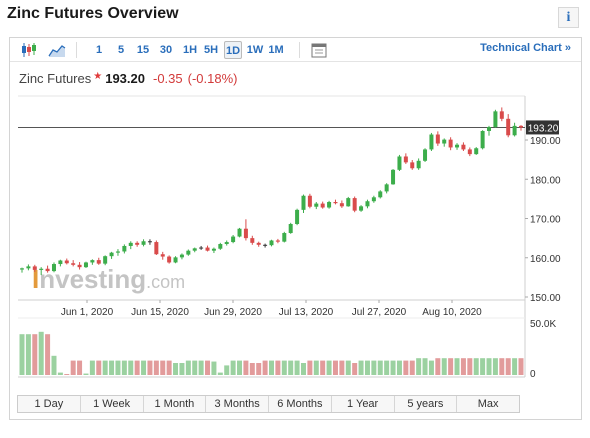 The width and height of the screenshot is (590, 438). Describe the element at coordinates (545, 180) in the screenshot. I see `y-tick-label: 180.00` at that location.